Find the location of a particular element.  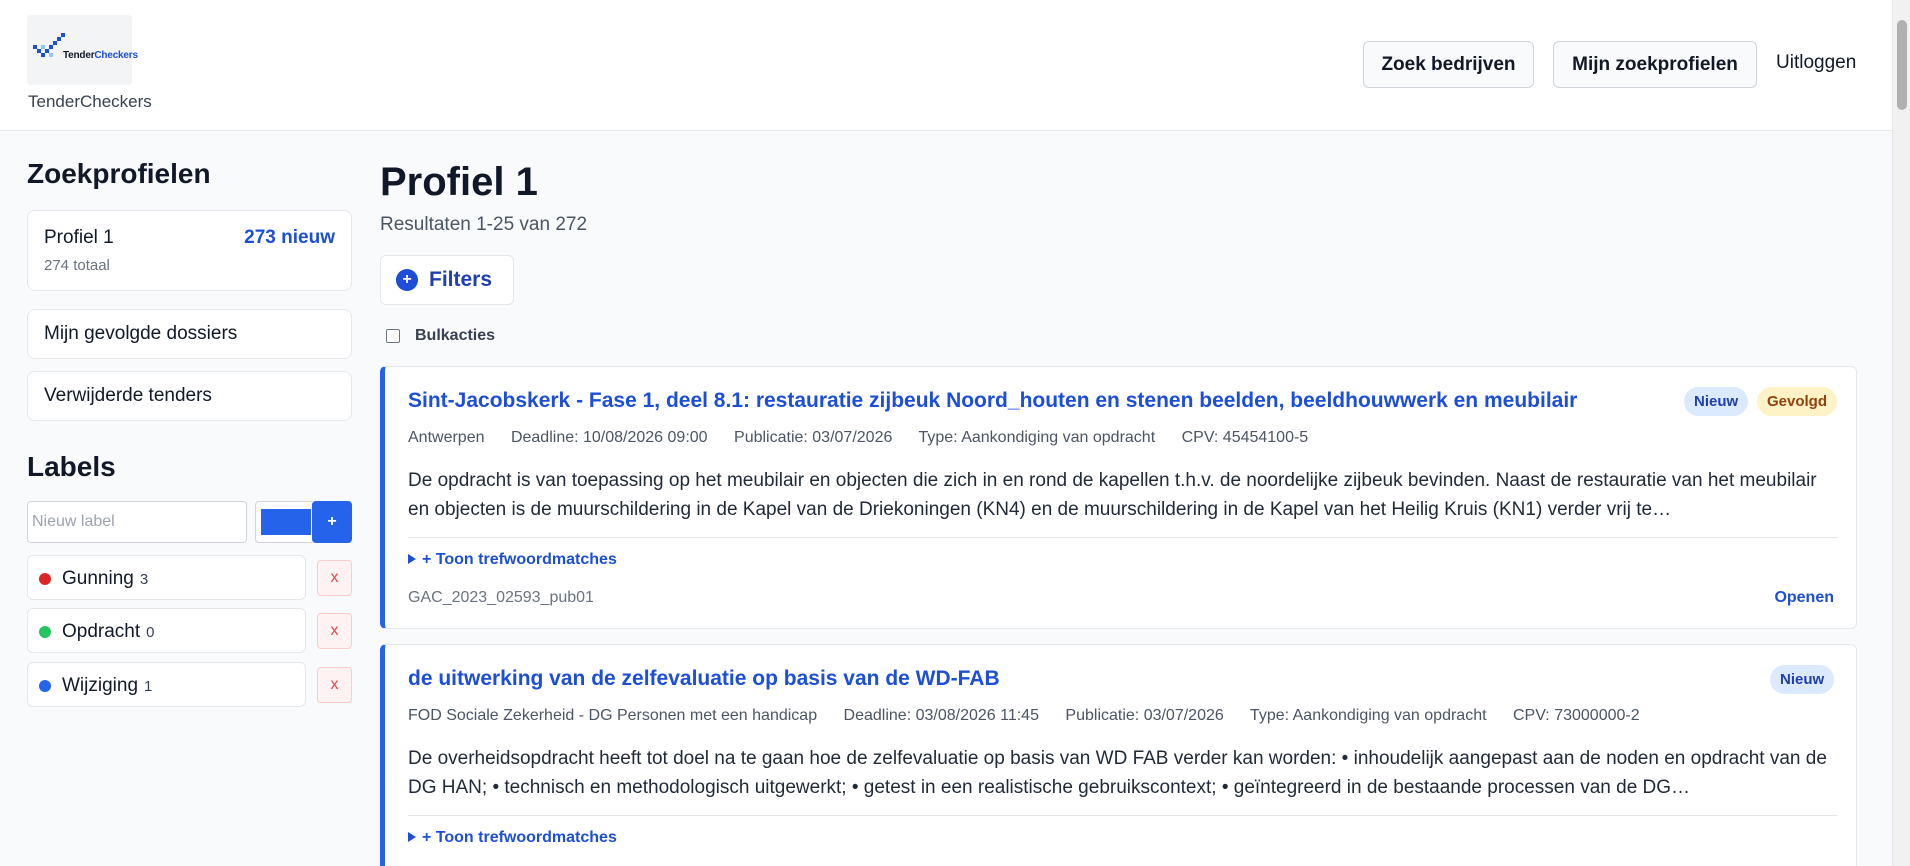

search-companies-button: Zoek bedrijven is located at coordinates (1448, 64).